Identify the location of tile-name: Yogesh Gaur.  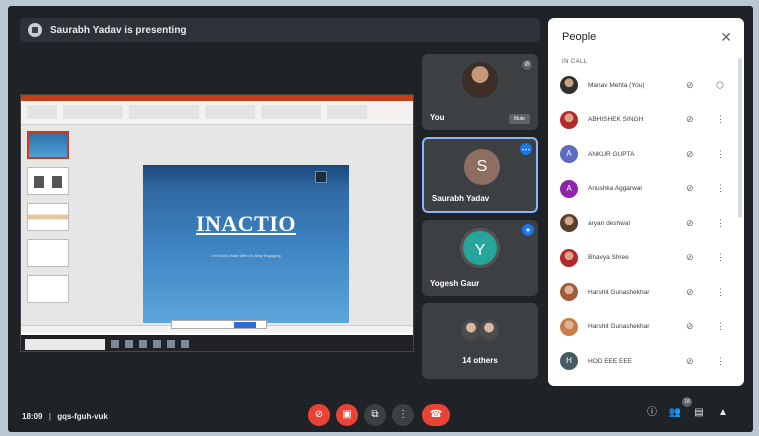
(455, 283).